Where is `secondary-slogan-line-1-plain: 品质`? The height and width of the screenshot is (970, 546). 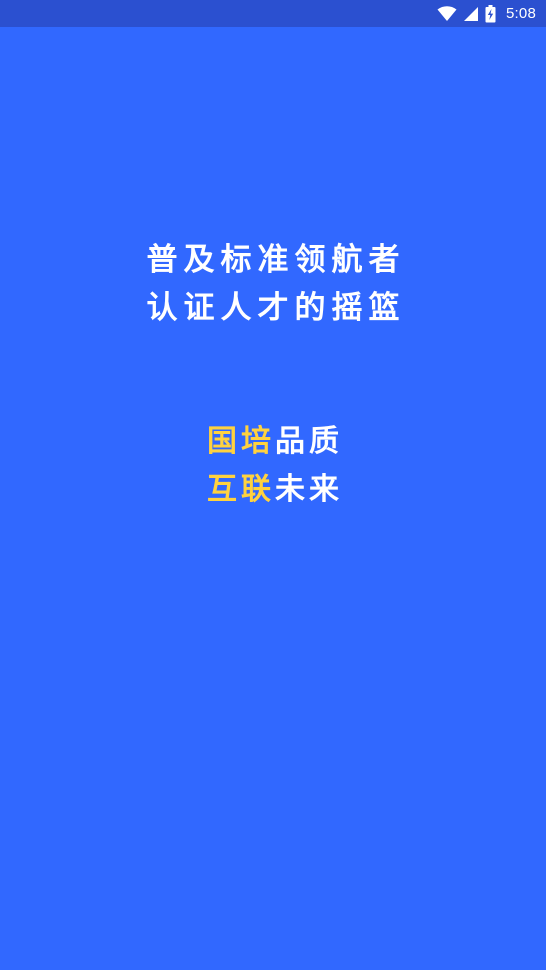 secondary-slogan-line-1-plain: 品质 is located at coordinates (309, 441).